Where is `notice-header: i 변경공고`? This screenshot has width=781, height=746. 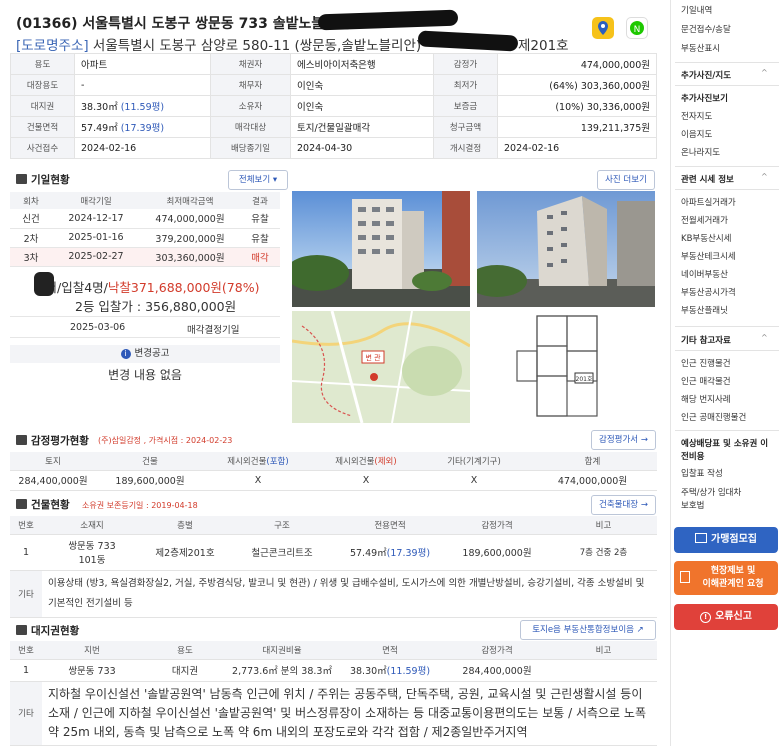 notice-header: i 변경공고 is located at coordinates (145, 354).